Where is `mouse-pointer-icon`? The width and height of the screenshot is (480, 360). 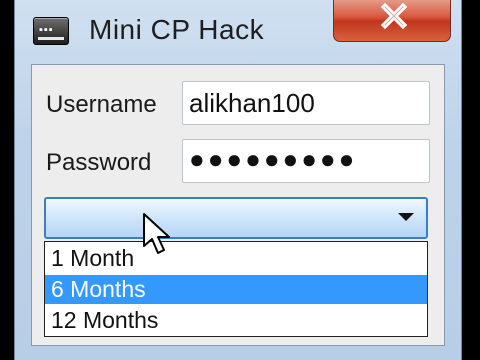
mouse-pointer-icon is located at coordinates (156, 233).